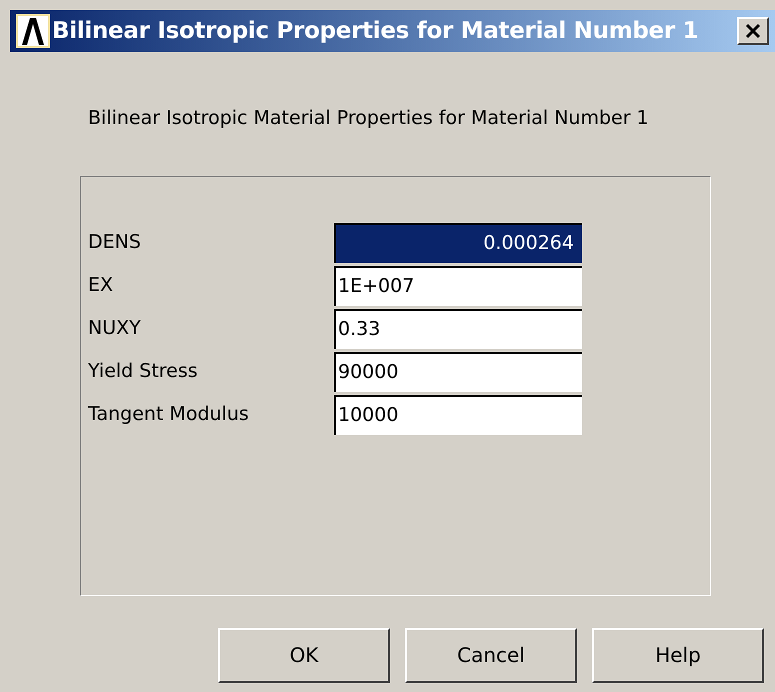  What do you see at coordinates (458, 286) in the screenshot?
I see `input-field: 1E+007` at bounding box center [458, 286].